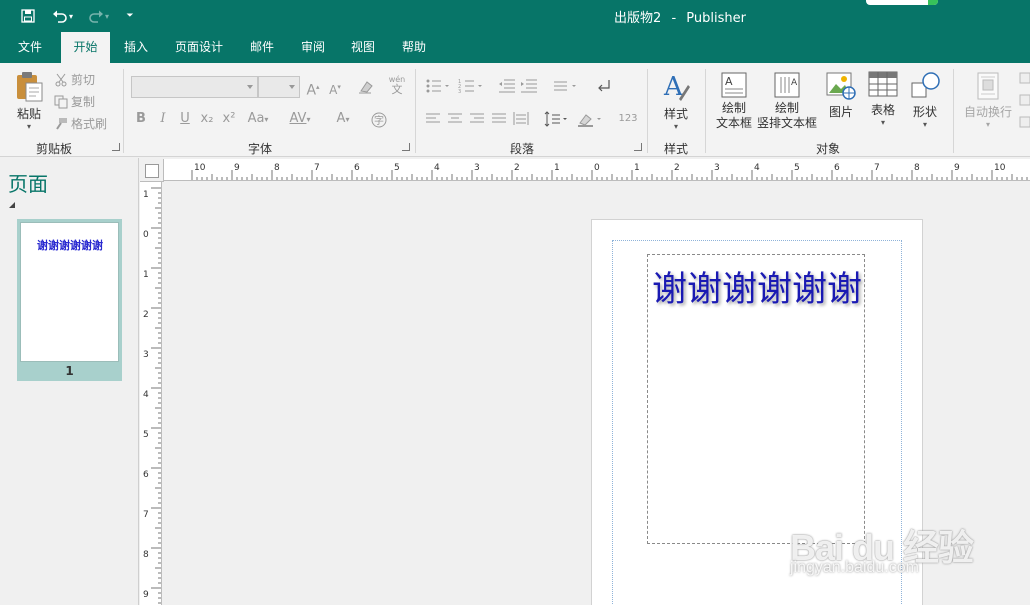  Describe the element at coordinates (116, 147) in the screenshot. I see `clipboard-launcher-icon` at that location.